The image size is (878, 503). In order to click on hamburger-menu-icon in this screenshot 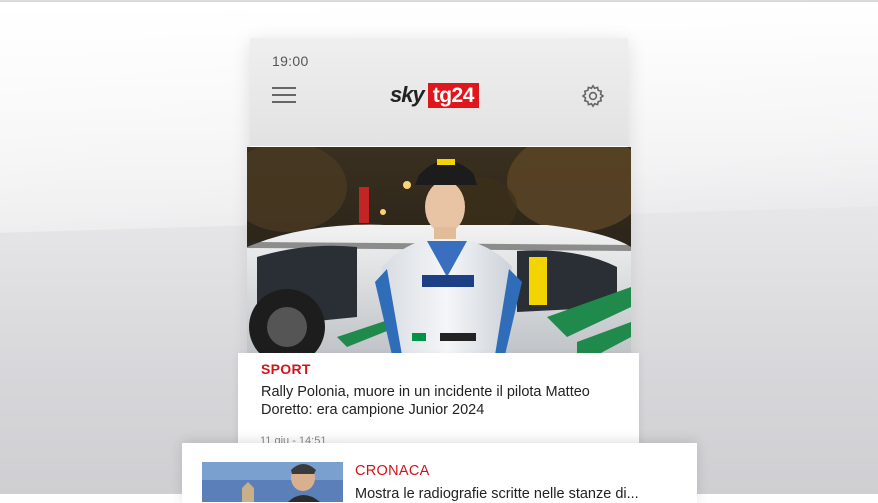, I will do `click(284, 95)`.